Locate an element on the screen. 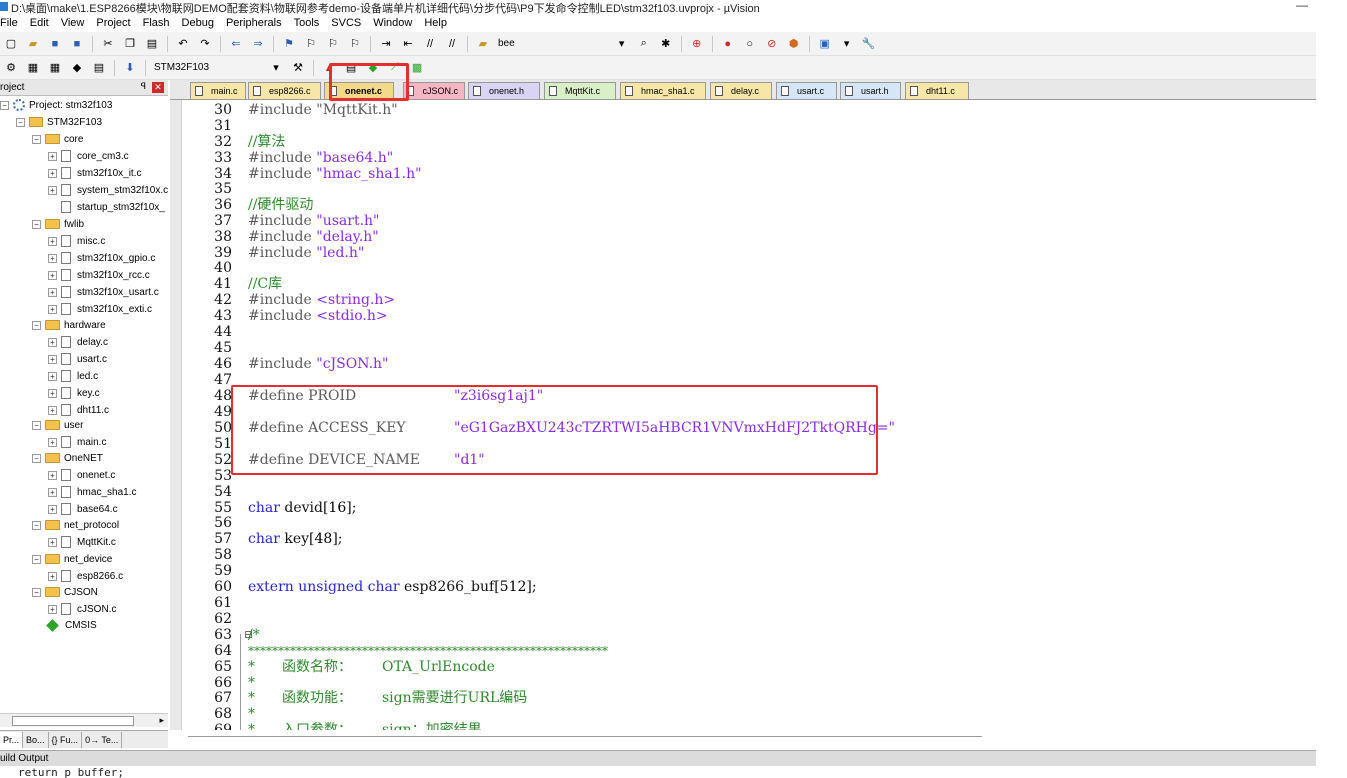 The width and height of the screenshot is (1347, 778). tab-esp8266-c: esp8266.c is located at coordinates (284, 90).